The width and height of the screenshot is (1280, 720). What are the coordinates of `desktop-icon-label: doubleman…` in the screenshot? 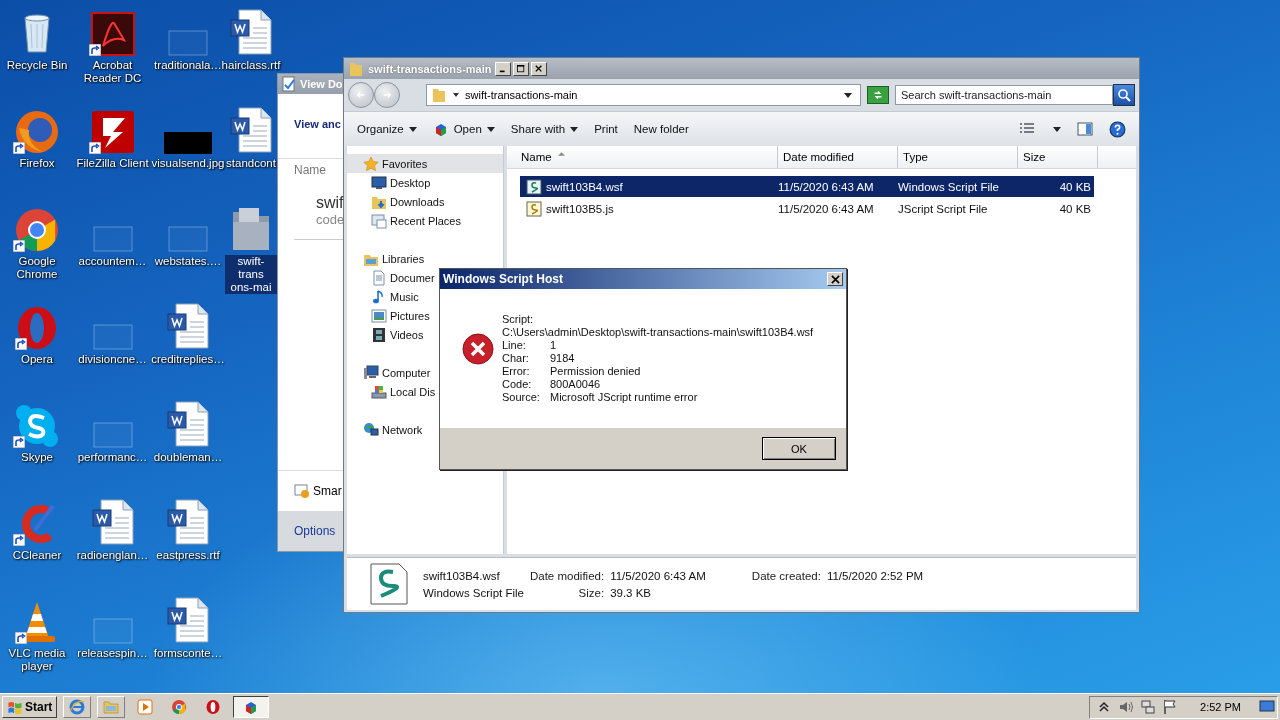 It's located at (188, 457).